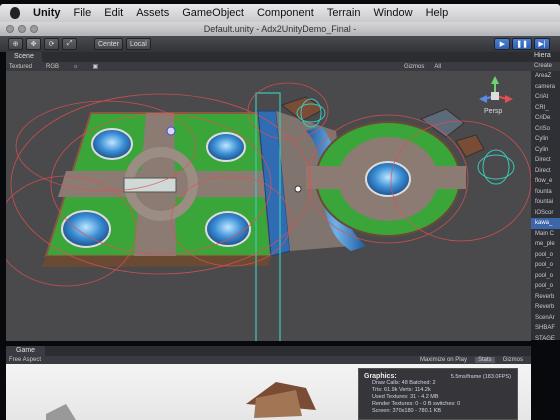 The height and width of the screenshot is (420, 560). Describe the element at coordinates (545, 76) in the screenshot. I see `hierarchy-item: AreaZ` at that location.